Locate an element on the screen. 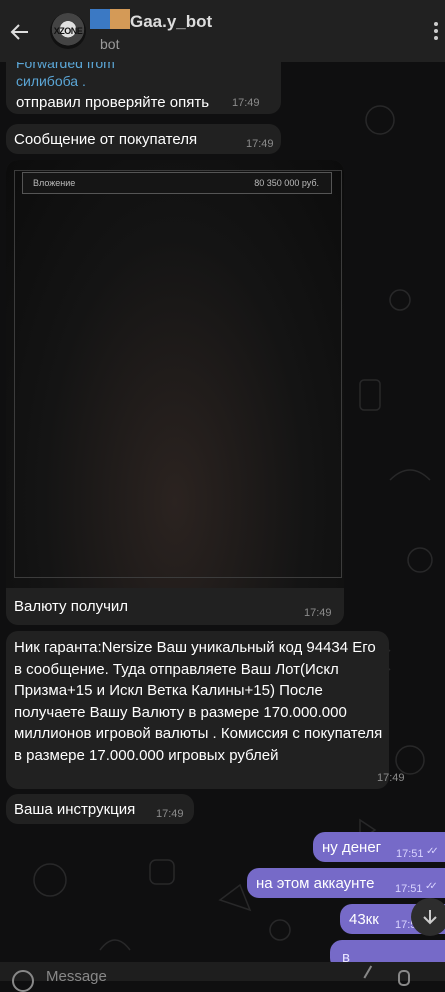 Image resolution: width=445 pixels, height=992 pixels. message-text: ну денег is located at coordinates (352, 847).